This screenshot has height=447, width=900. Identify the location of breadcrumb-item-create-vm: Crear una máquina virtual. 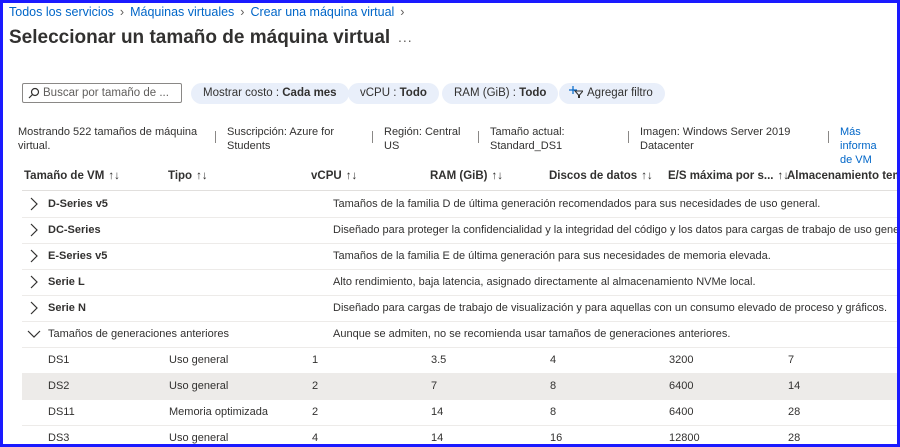
(322, 12).